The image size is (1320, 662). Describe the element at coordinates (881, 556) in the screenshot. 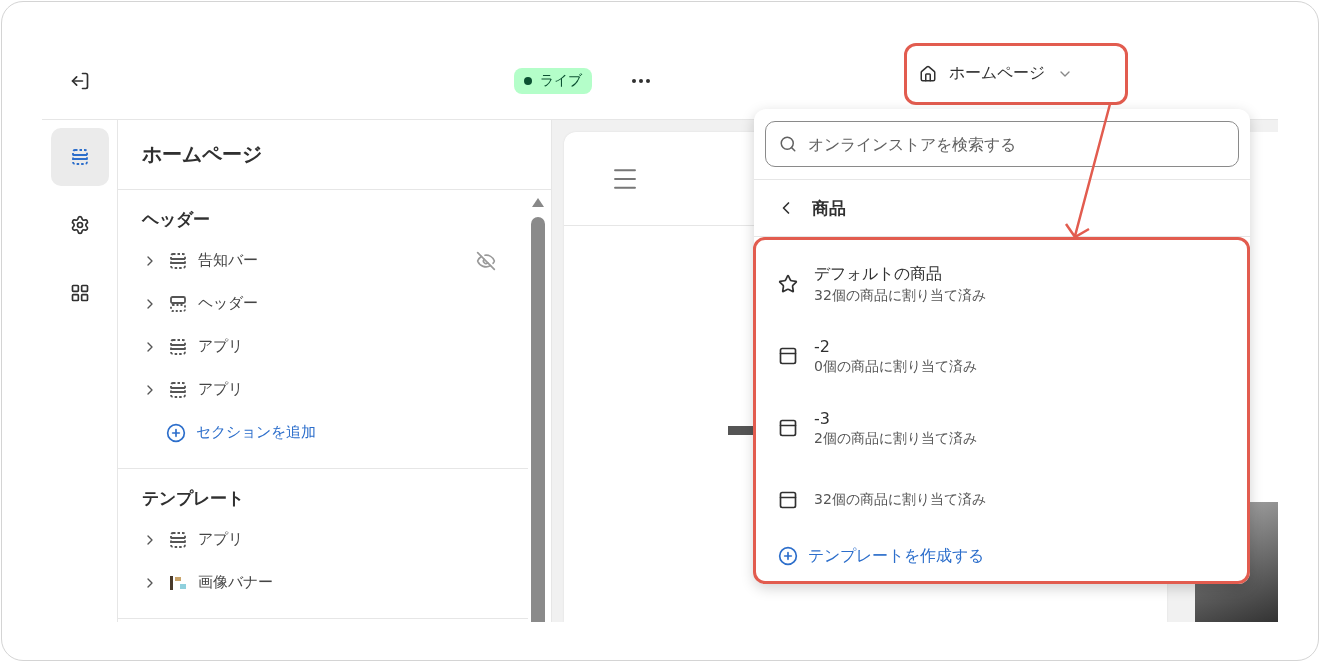

I see `create-template-link: テンプレートを作成する` at that location.